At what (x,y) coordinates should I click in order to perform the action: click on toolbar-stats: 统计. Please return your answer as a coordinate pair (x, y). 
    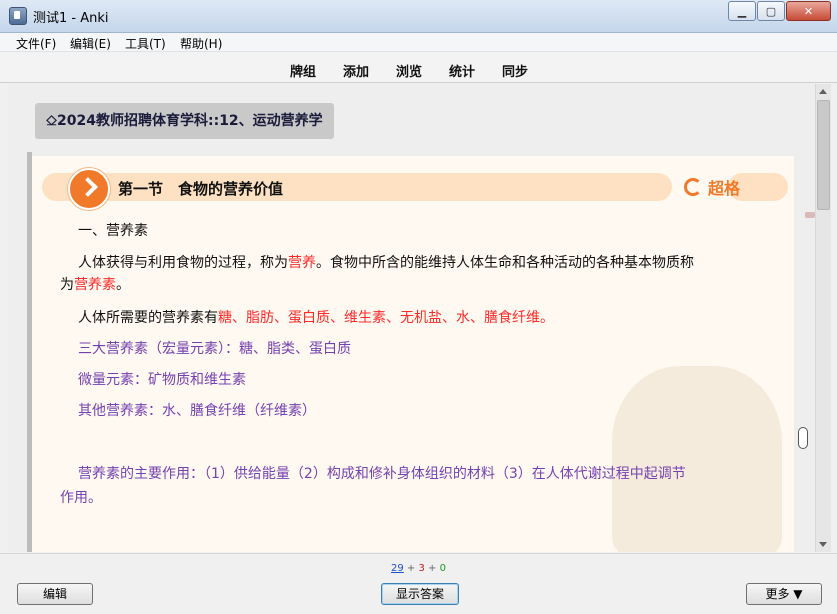
    Looking at the image, I should click on (462, 70).